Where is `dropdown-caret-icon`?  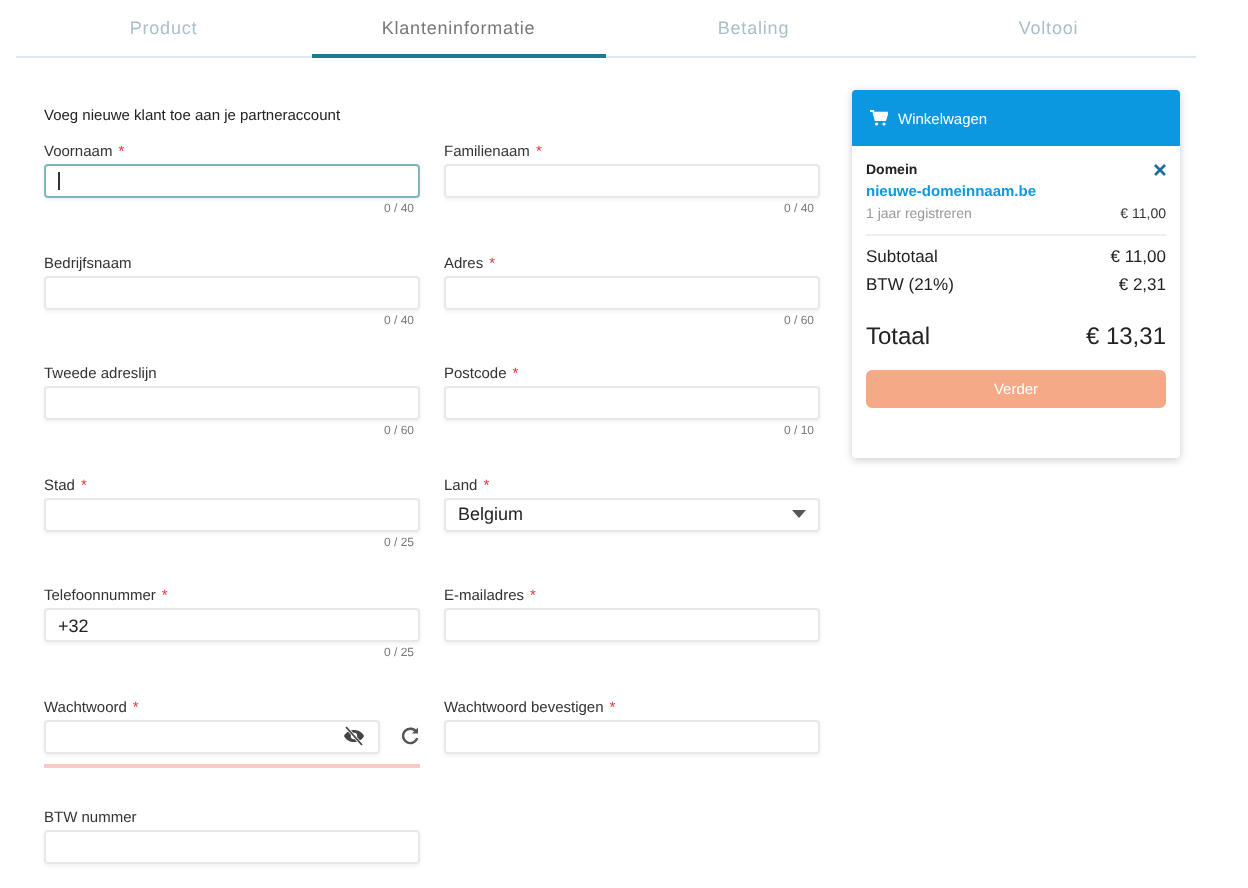
dropdown-caret-icon is located at coordinates (799, 514).